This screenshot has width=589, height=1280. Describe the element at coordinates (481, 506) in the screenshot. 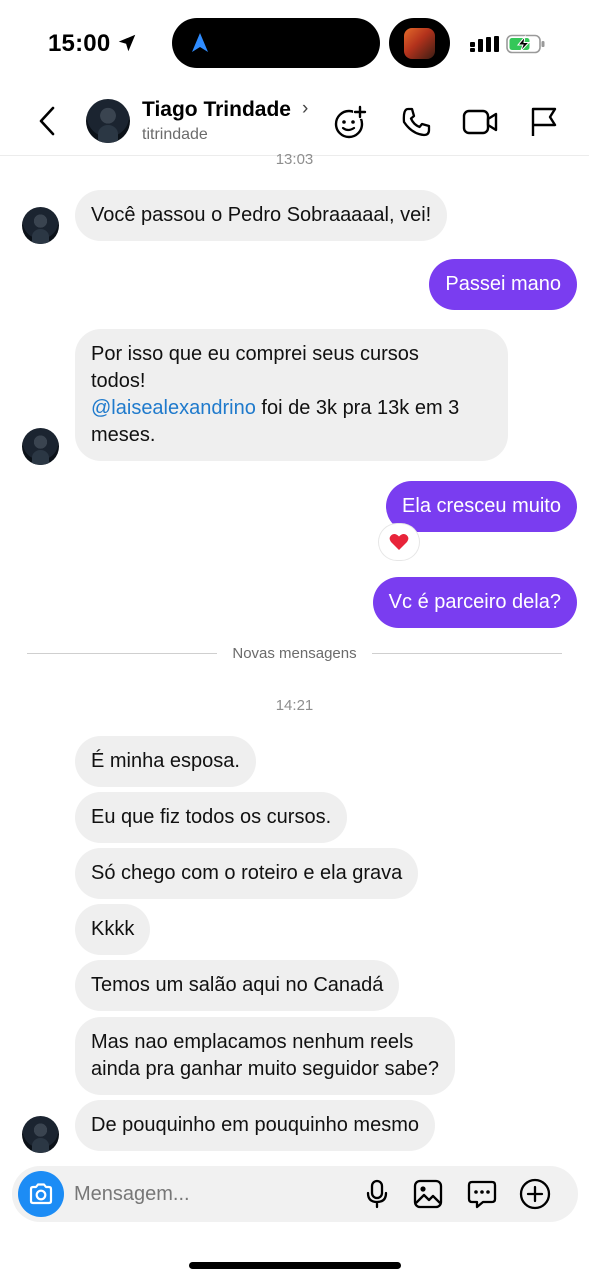

I see `message-outgoing: Ela cresceu muito` at that location.